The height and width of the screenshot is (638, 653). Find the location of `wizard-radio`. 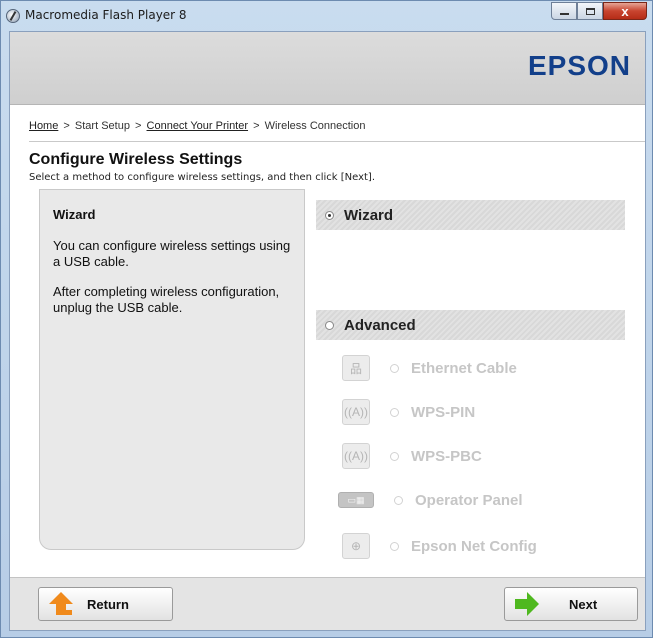

wizard-radio is located at coordinates (329, 215).